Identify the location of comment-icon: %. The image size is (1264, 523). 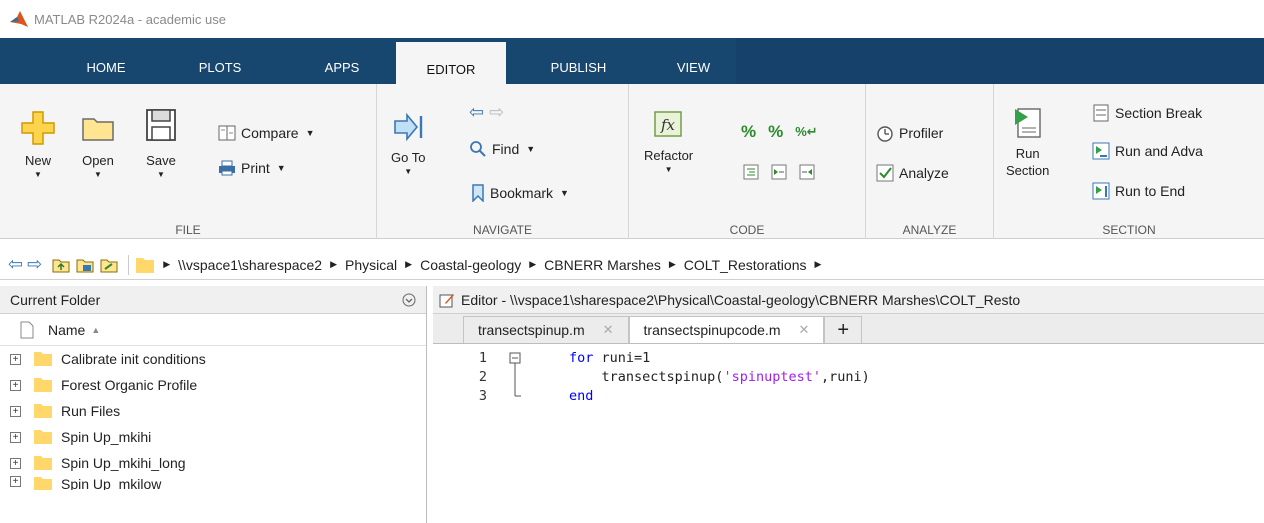
(748, 132).